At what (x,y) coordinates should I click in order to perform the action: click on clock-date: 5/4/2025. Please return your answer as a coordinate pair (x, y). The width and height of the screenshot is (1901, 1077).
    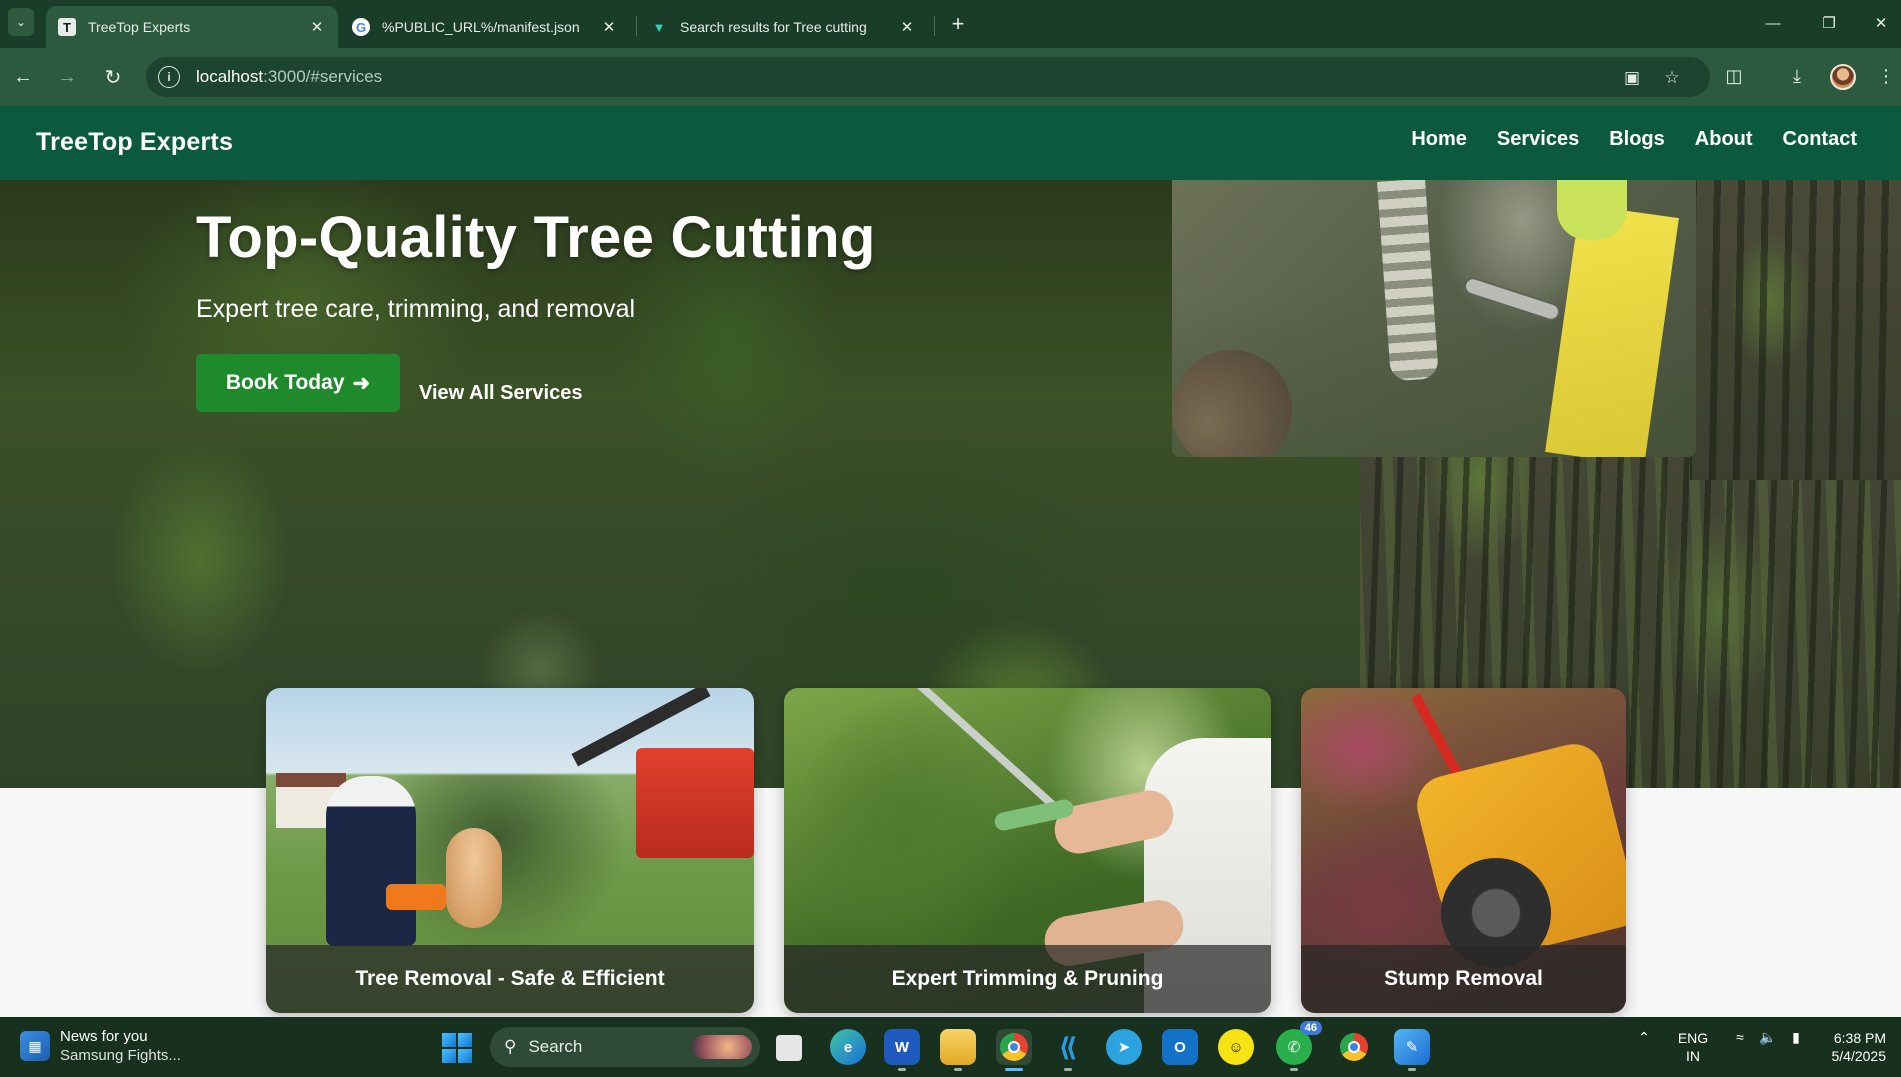
    Looking at the image, I should click on (1859, 1056).